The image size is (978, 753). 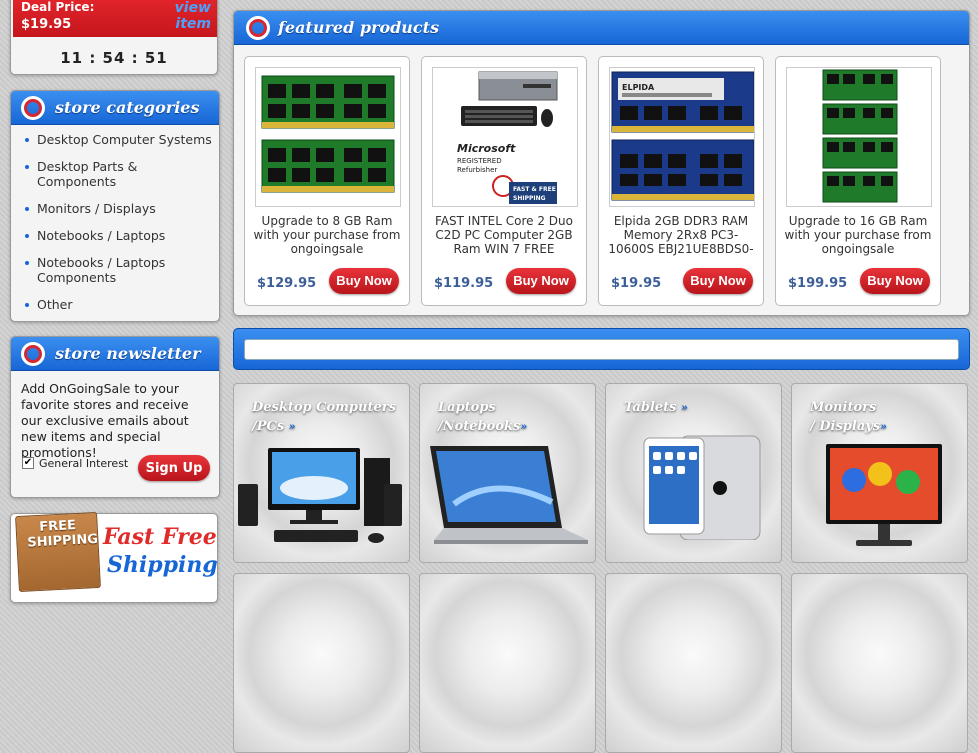 I want to click on monitor-tile-image, so click(x=884, y=495).